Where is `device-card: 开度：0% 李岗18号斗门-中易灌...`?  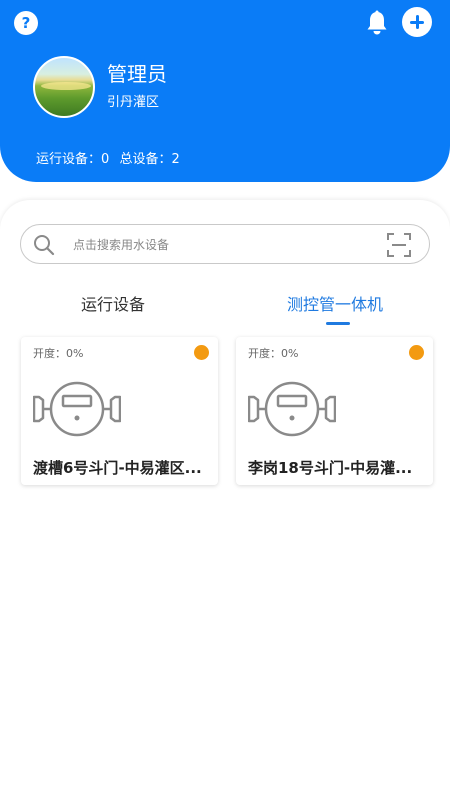
device-card: 开度：0% 李岗18号斗门-中易灌... is located at coordinates (334, 411).